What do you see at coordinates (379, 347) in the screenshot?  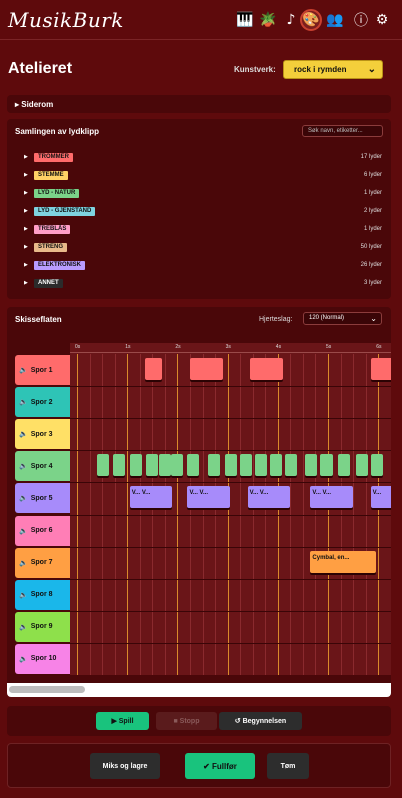 I see `tick-label: 6s` at bounding box center [379, 347].